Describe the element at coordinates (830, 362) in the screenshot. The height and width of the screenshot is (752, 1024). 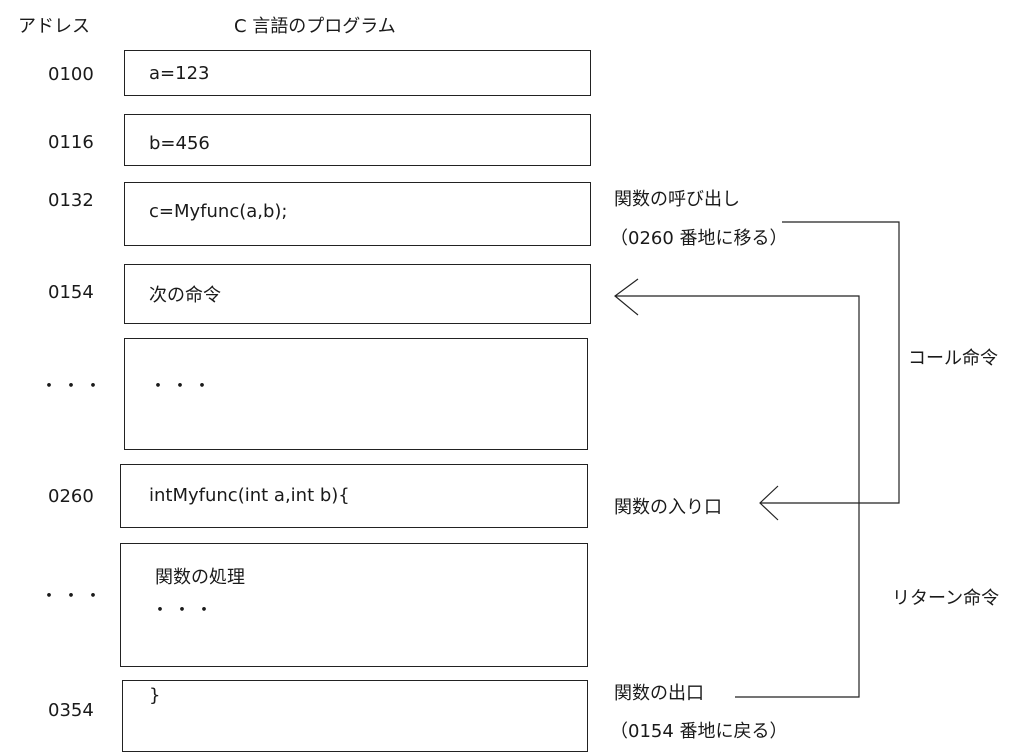
I see `call-arrow-line` at that location.